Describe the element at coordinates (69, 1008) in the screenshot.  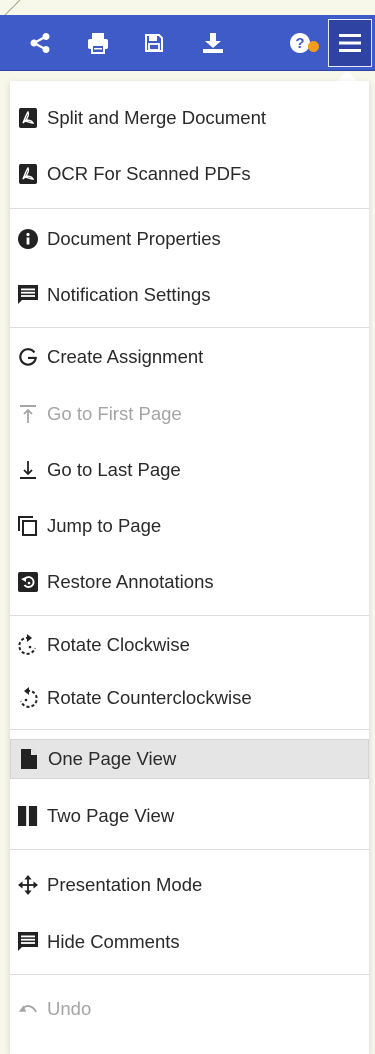
I see `menu-item-label: Undo` at that location.